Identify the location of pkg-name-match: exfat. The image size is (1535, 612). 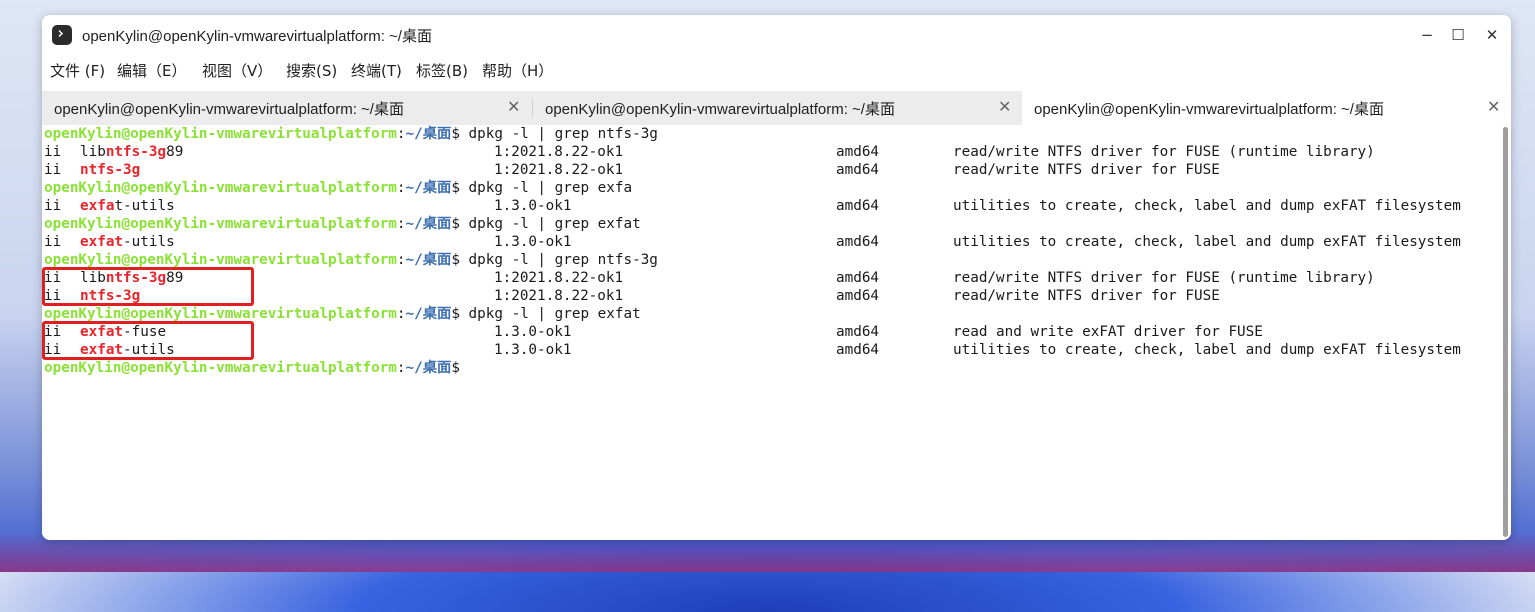
(102, 242).